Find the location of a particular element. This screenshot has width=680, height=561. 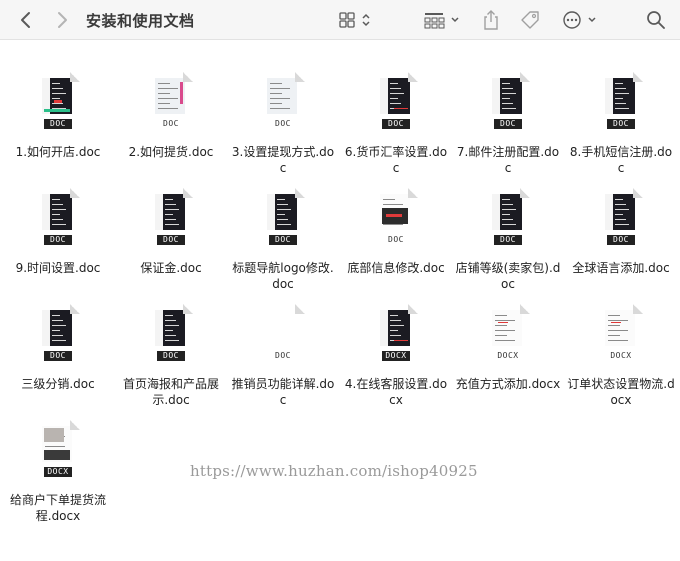

more-actions-button is located at coordinates (580, 20).